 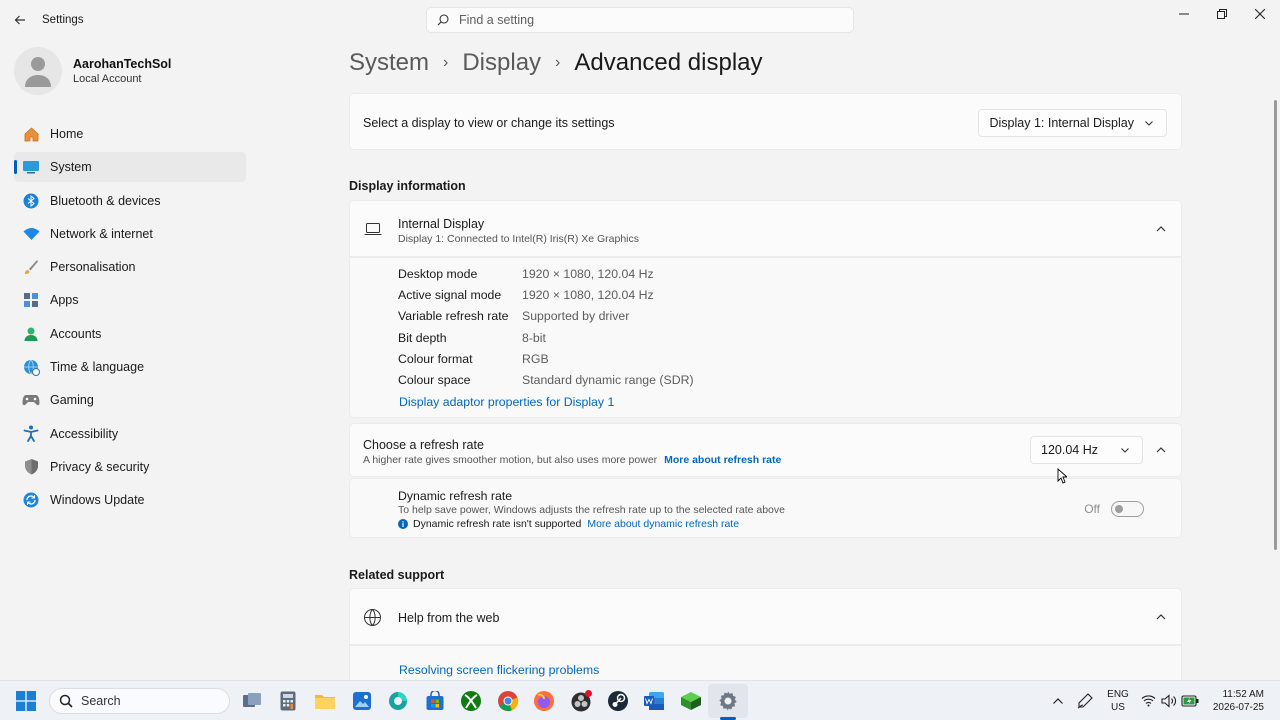 I want to click on windows-start-icon, so click(x=26, y=701).